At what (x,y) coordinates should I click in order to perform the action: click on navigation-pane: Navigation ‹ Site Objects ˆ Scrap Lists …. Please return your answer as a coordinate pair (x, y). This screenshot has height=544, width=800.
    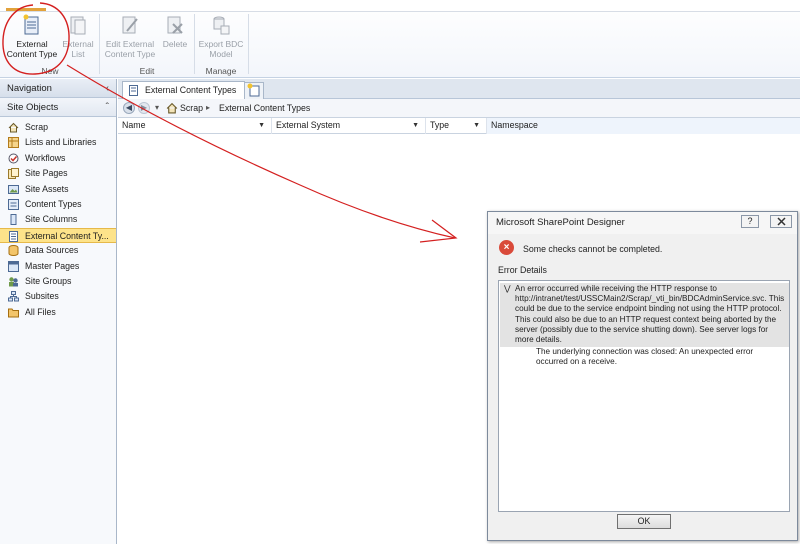
    Looking at the image, I should click on (58, 311).